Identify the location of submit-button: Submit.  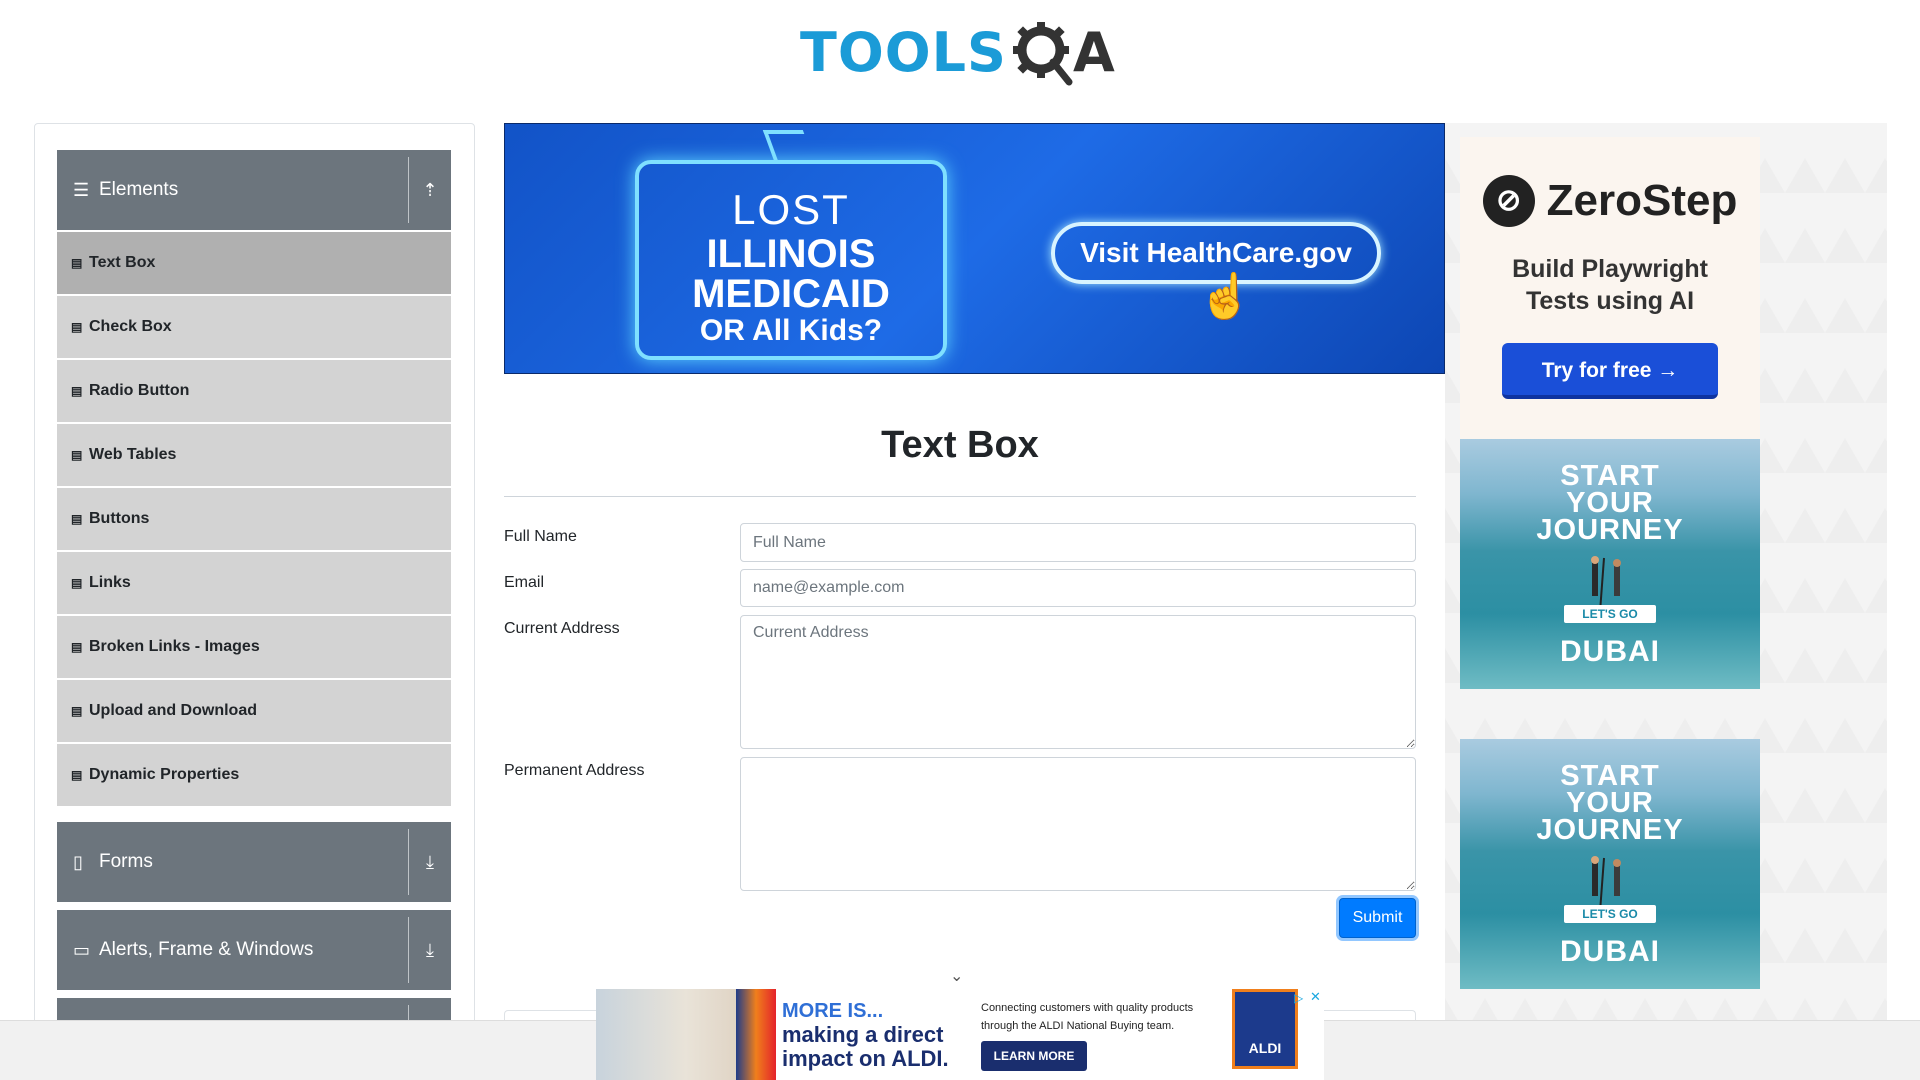
(1377, 918).